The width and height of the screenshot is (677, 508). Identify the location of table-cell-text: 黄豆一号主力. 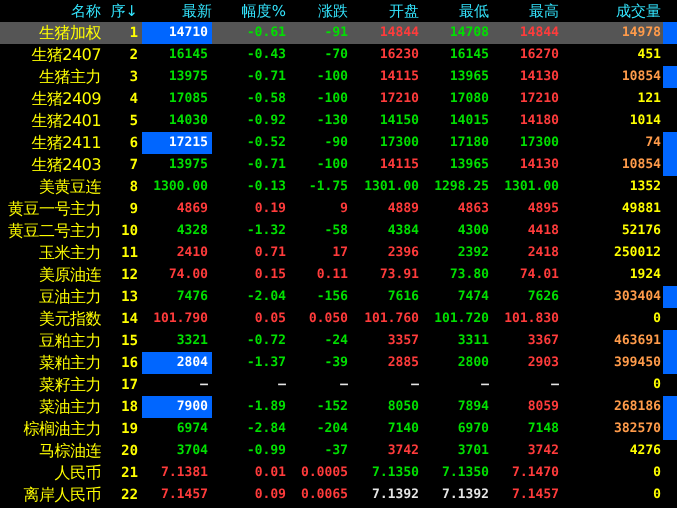
(54, 209).